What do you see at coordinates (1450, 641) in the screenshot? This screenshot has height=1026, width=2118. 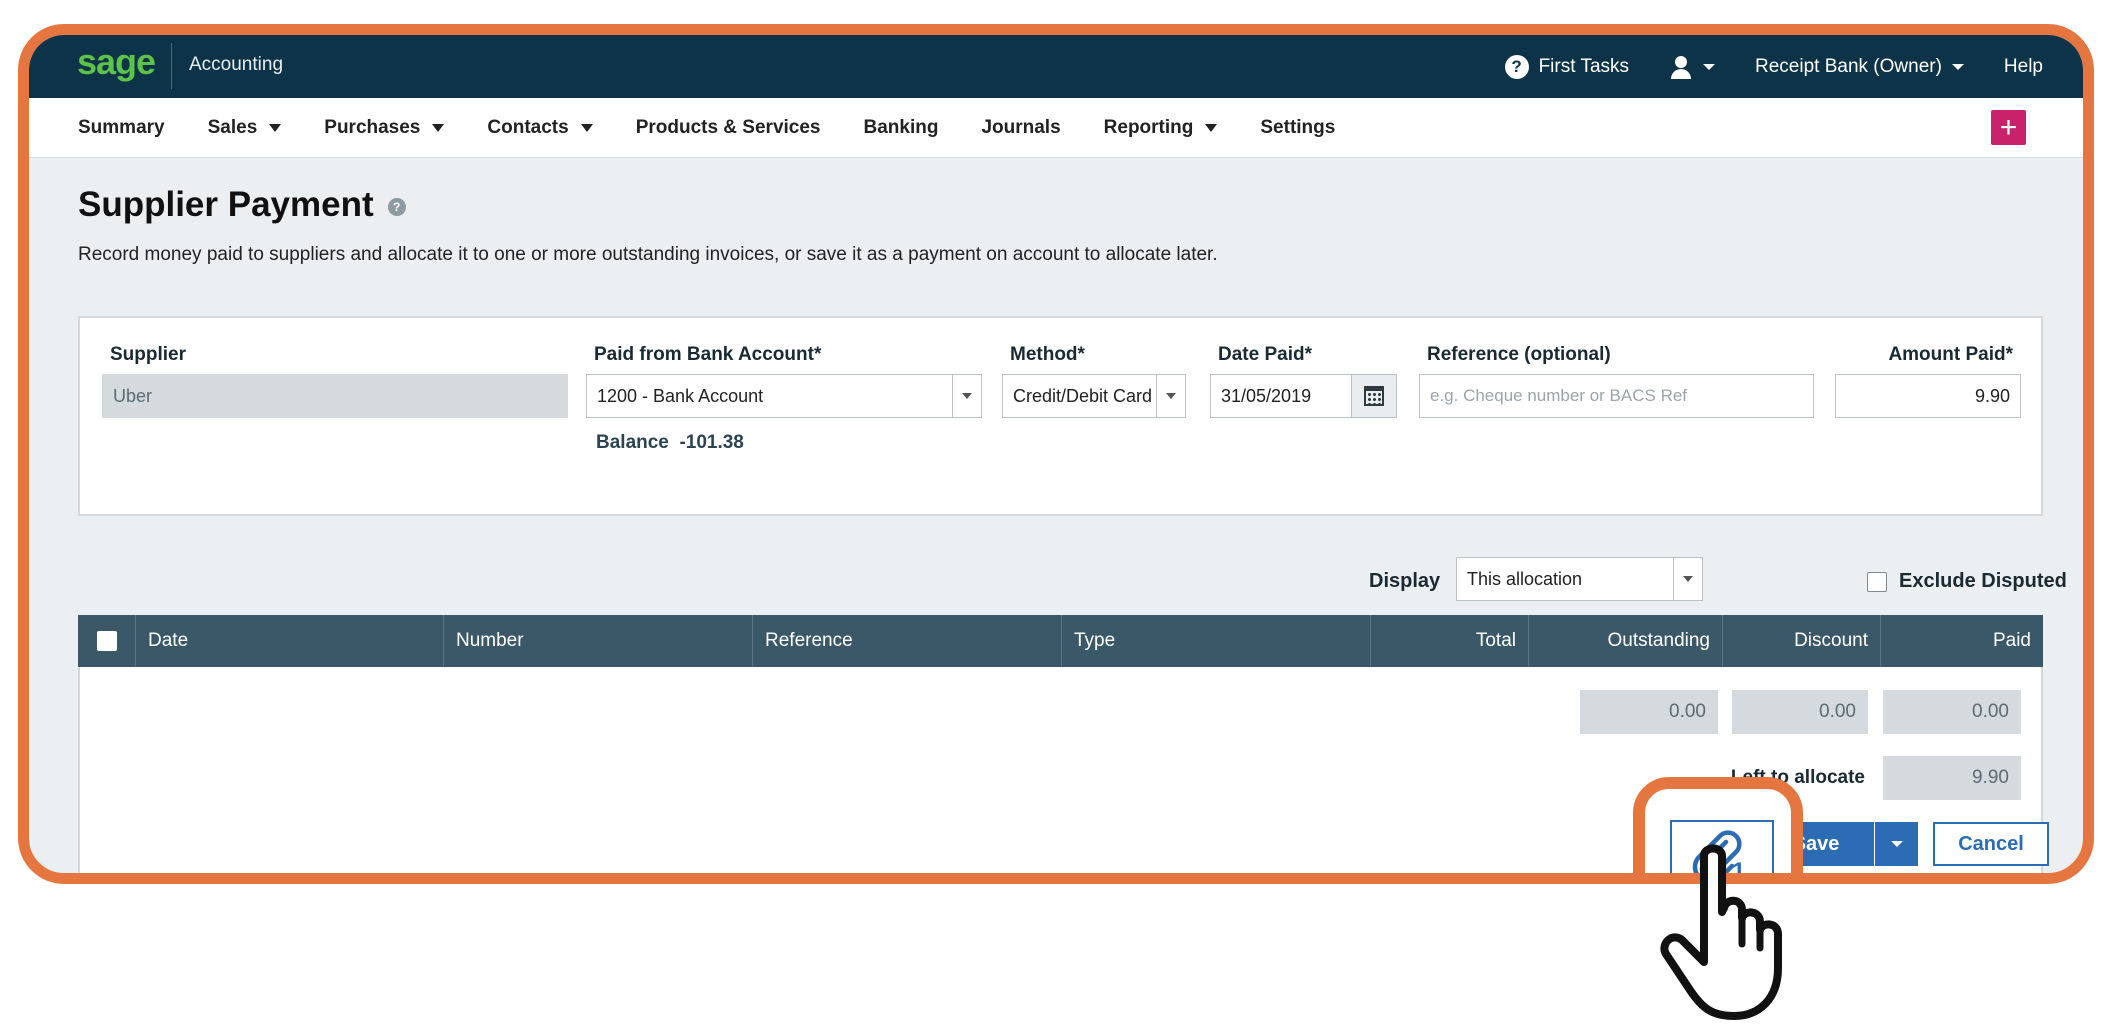 I see `column-header-total: Total` at bounding box center [1450, 641].